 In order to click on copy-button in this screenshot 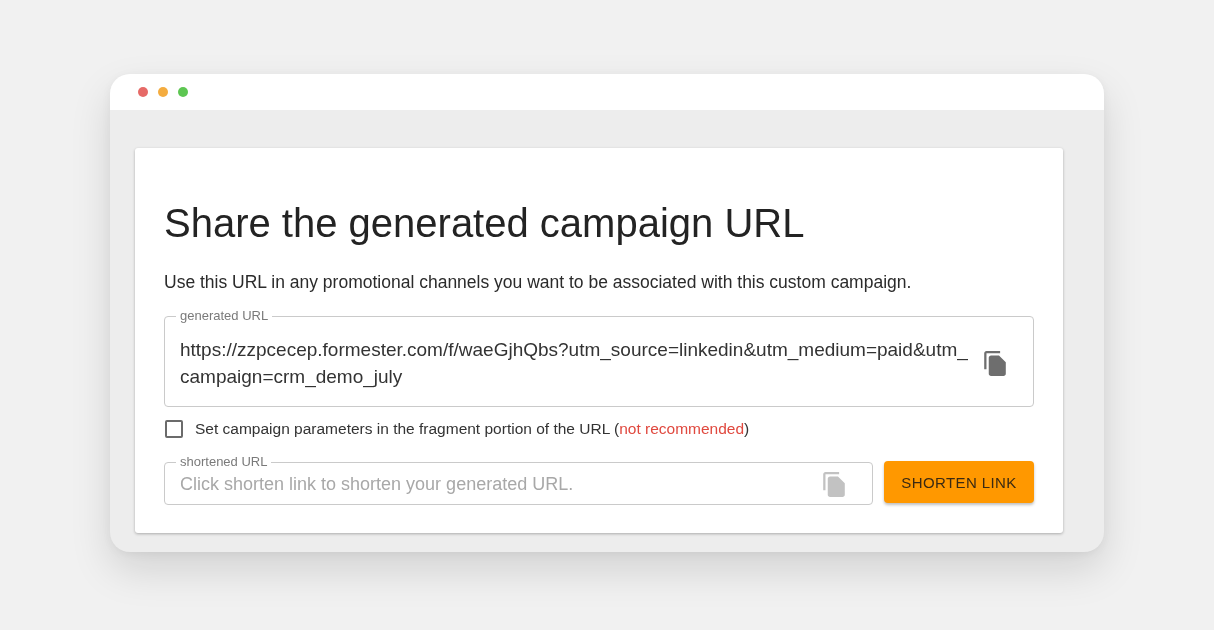, I will do `click(995, 363)`.